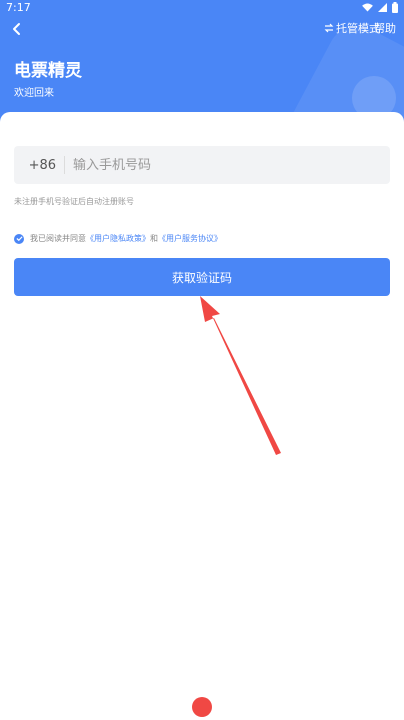  What do you see at coordinates (231, 165) in the screenshot?
I see `phone-input` at bounding box center [231, 165].